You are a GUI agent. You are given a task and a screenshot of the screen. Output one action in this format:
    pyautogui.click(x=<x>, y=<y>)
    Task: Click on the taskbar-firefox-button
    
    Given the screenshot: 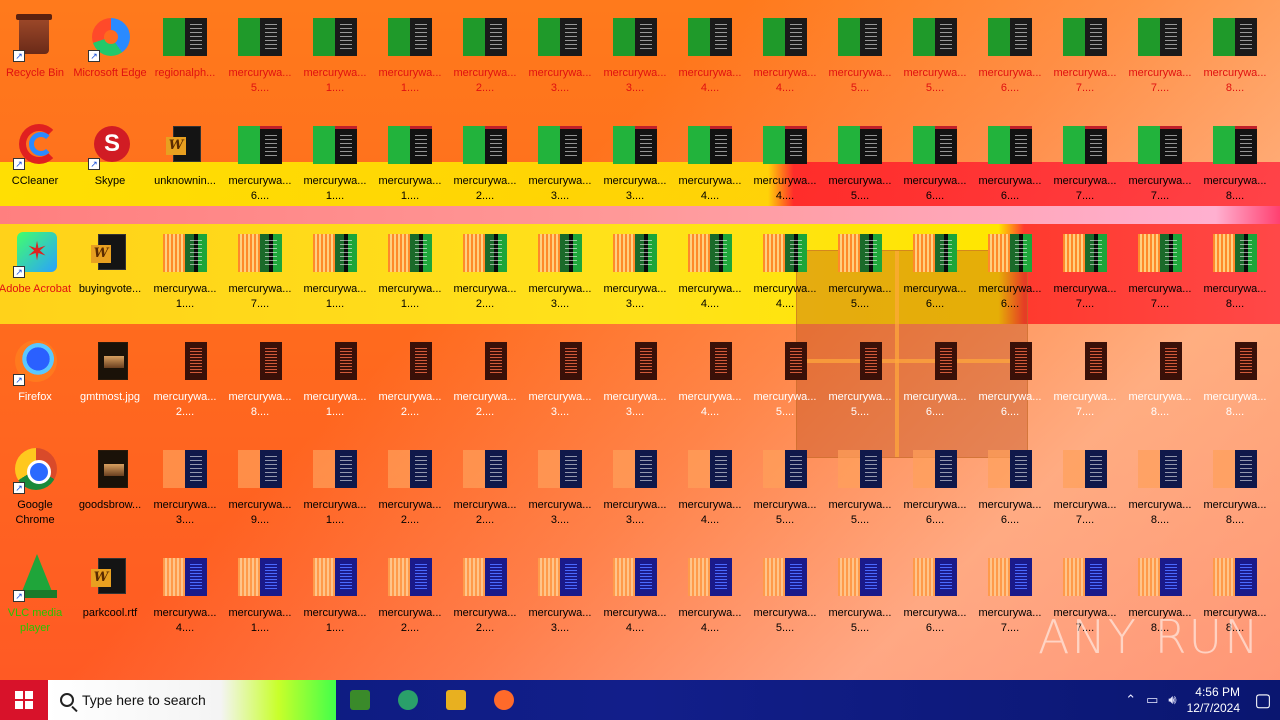 What is the action you would take?
    pyautogui.click(x=504, y=700)
    